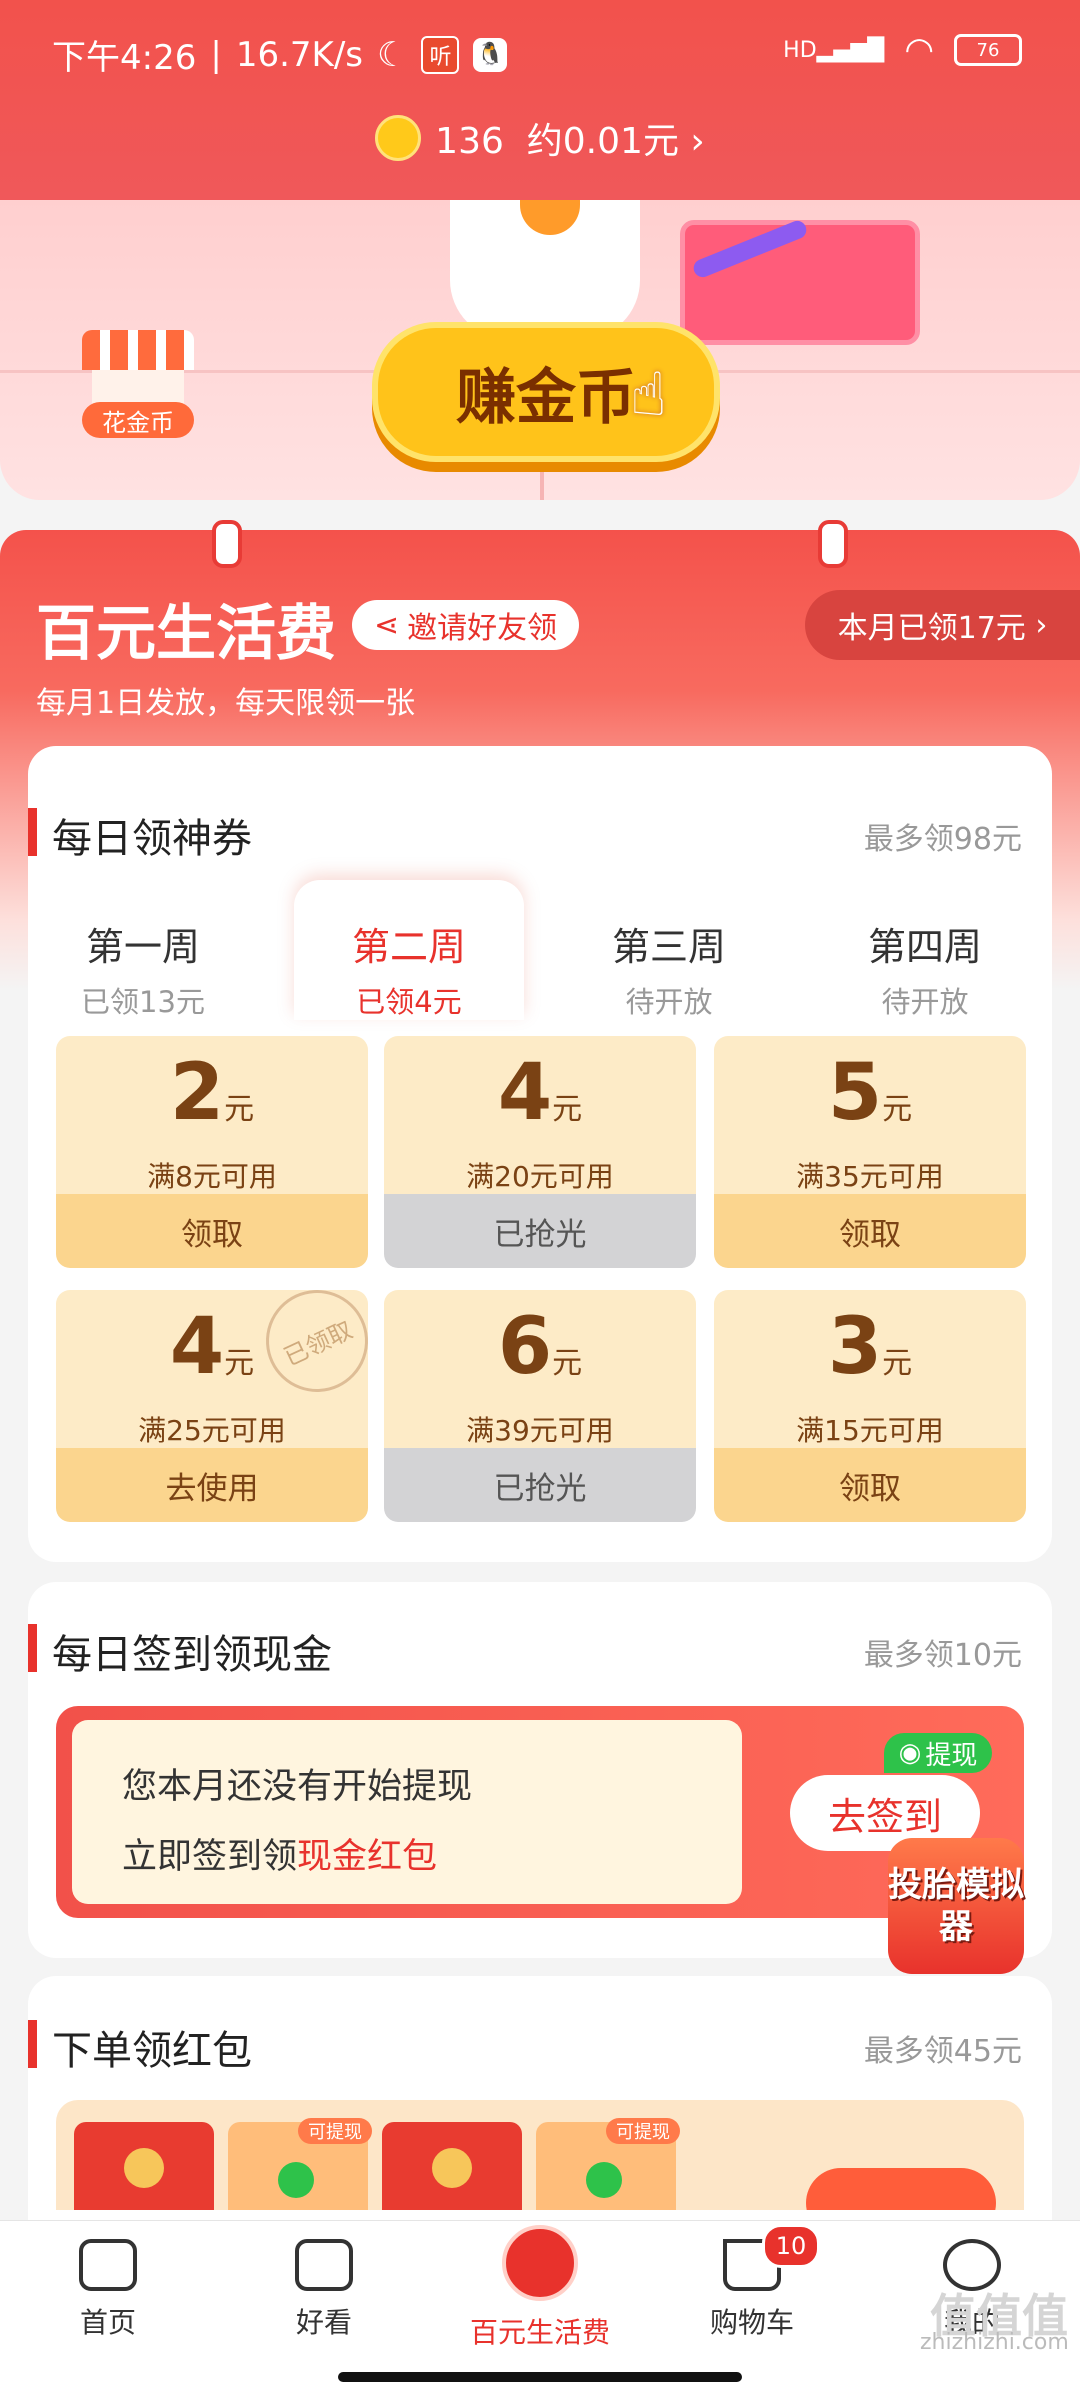  Describe the element at coordinates (942, 2051) in the screenshot. I see `section-max: 最多领45元` at that location.